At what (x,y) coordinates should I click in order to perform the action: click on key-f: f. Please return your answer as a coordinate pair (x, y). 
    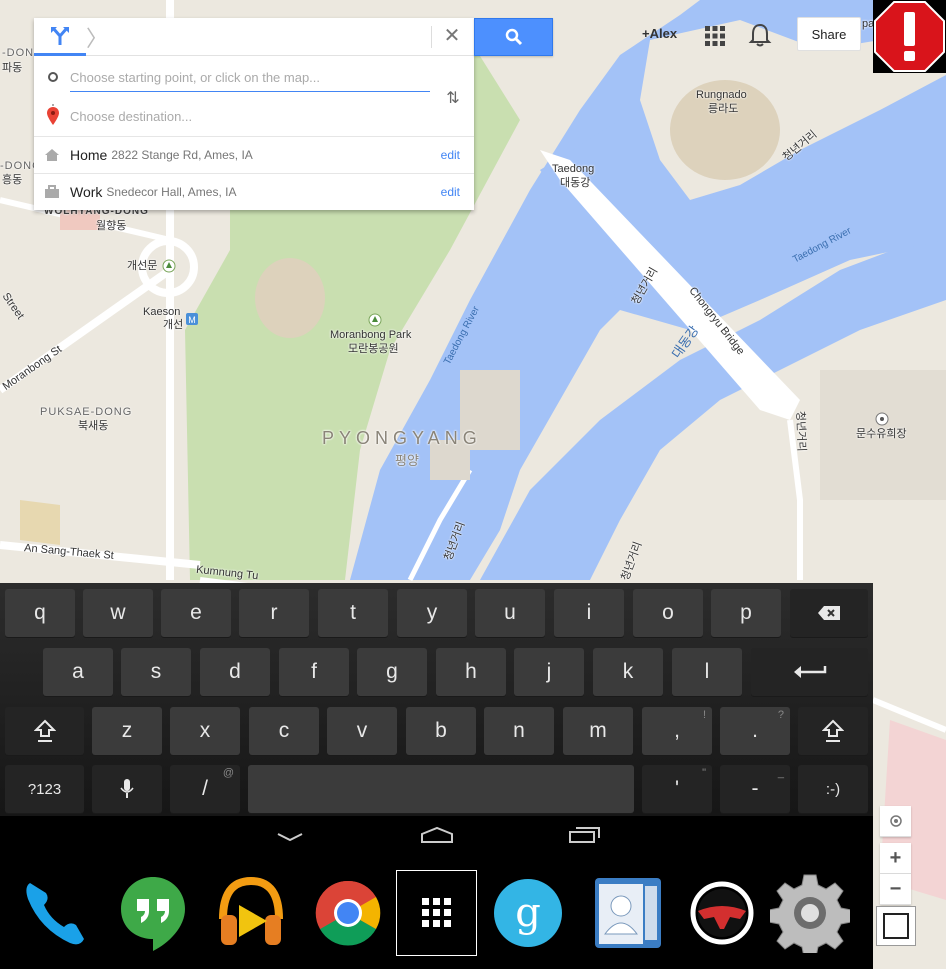
    Looking at the image, I should click on (314, 672).